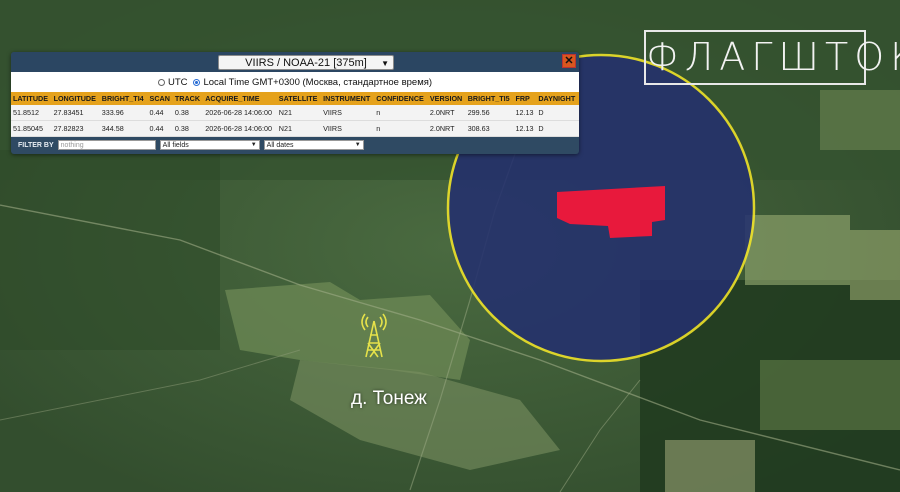  I want to click on table-cell: 27.83451, so click(75, 113).